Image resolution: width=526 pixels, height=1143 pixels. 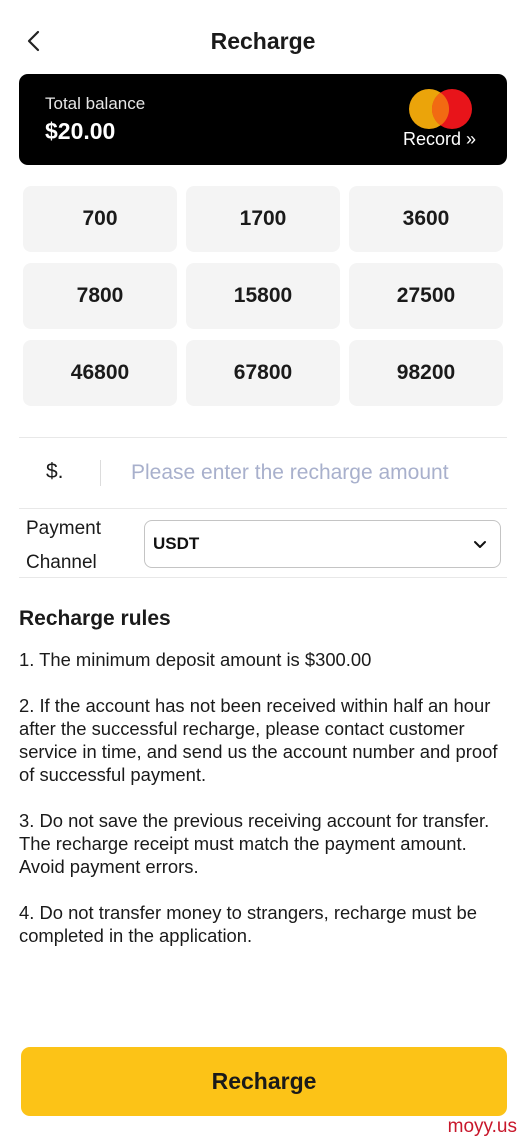 I want to click on balance-value: $20.00, so click(x=80, y=131).